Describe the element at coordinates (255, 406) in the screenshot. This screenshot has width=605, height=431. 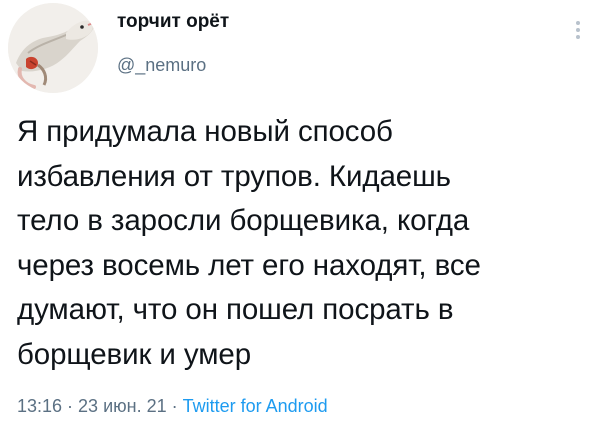
I see `tweet-source-link: Twitter for Android` at that location.